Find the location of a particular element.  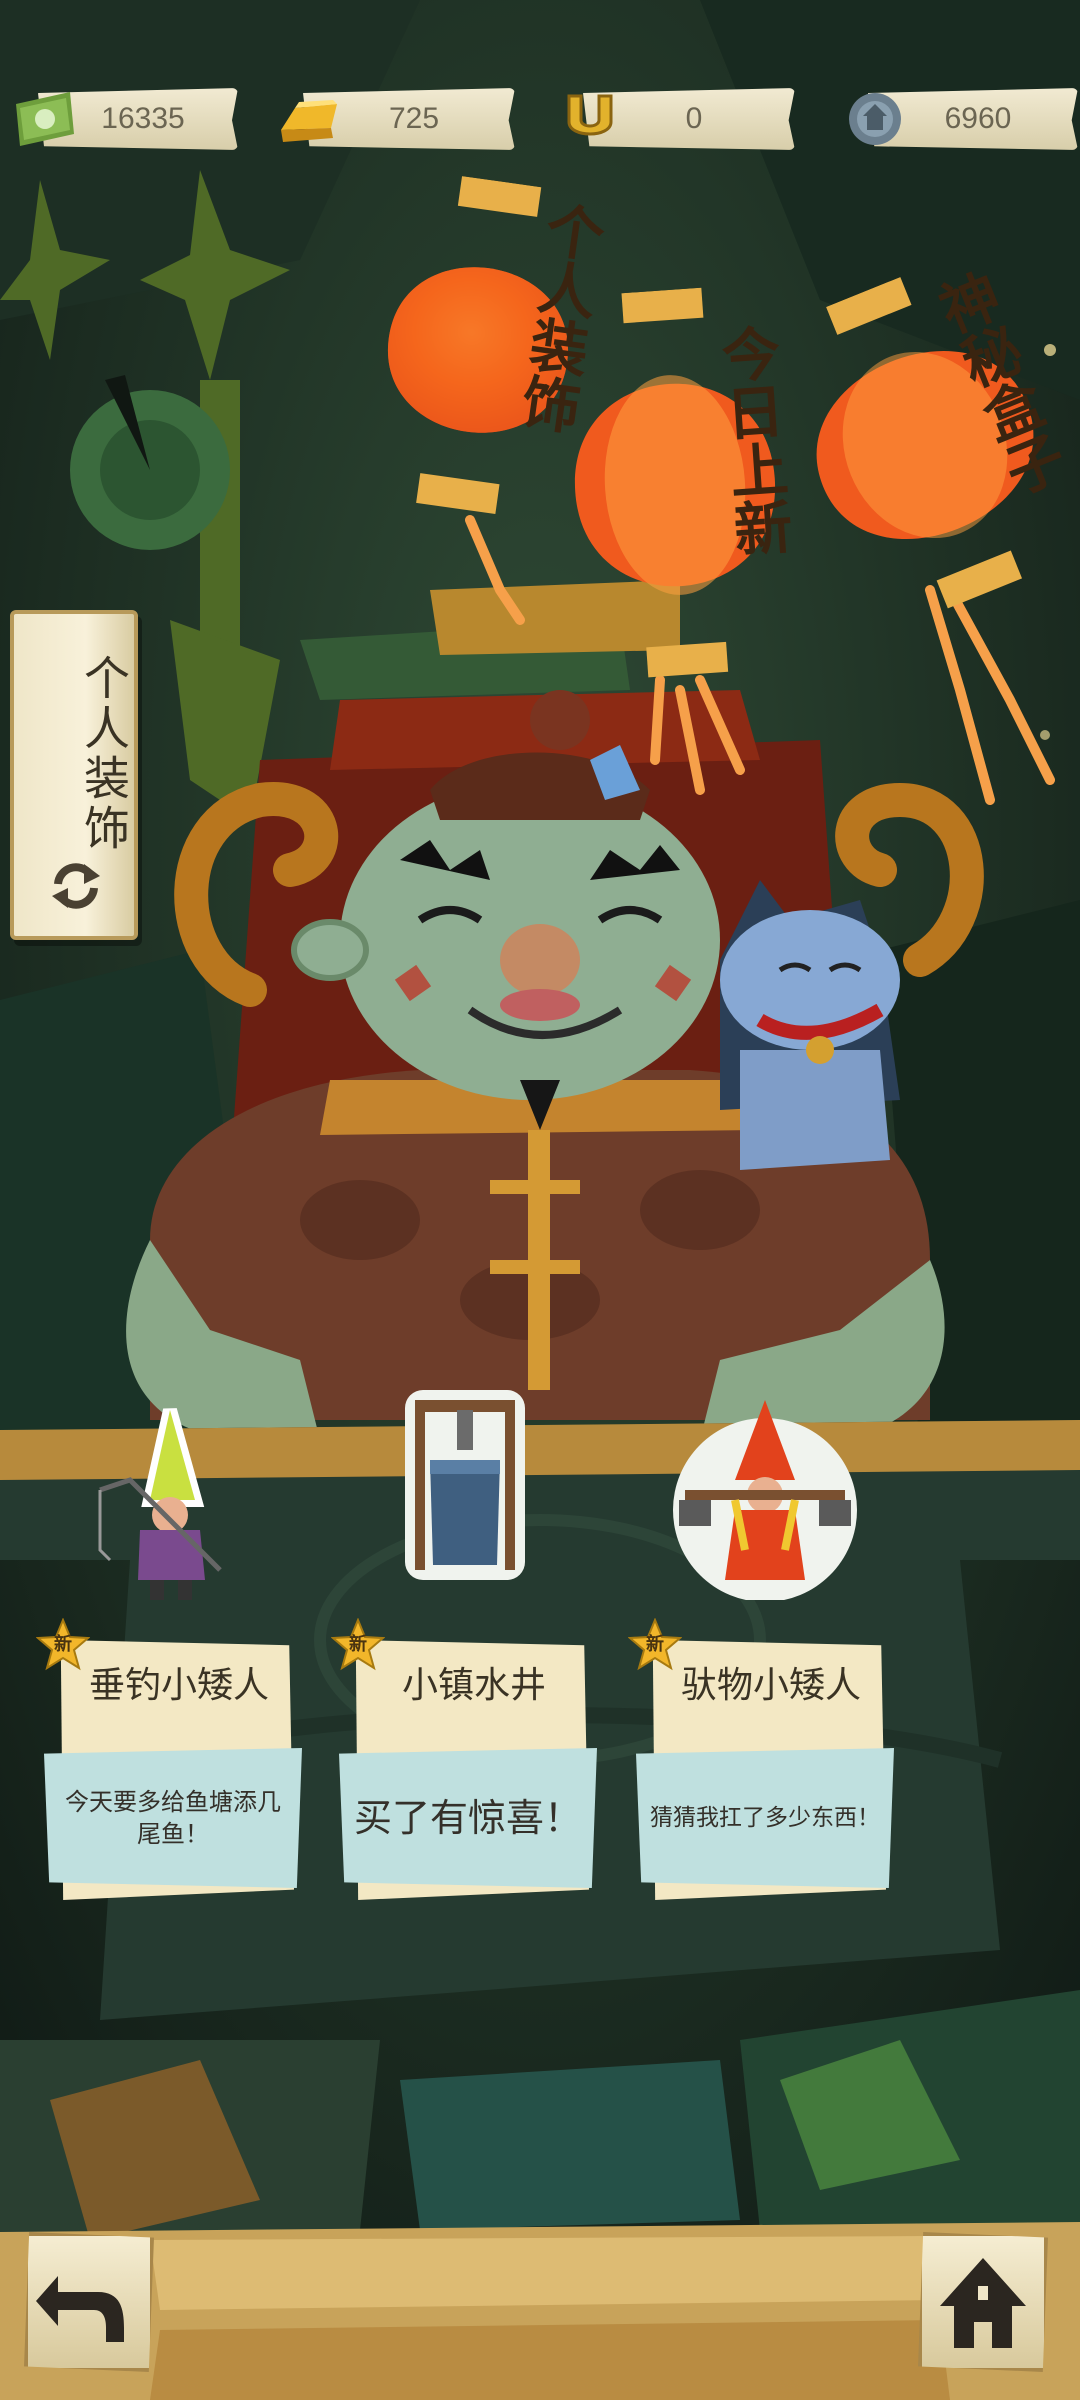

horseshoe-value: 0 is located at coordinates (694, 118).